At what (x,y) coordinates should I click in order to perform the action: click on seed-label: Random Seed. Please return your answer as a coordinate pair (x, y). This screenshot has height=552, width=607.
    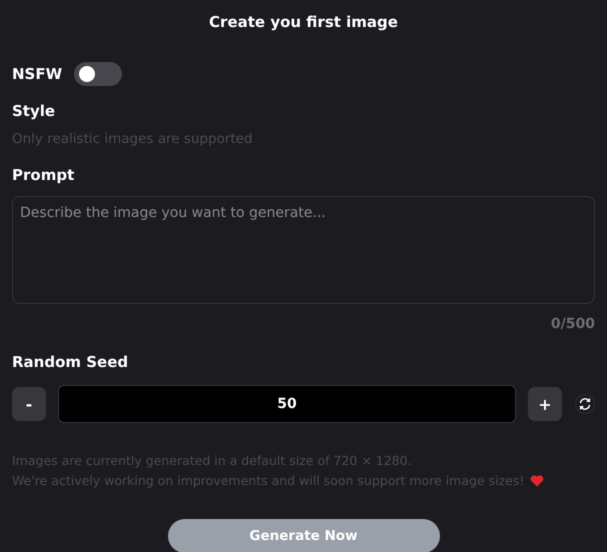
    Looking at the image, I should click on (71, 362).